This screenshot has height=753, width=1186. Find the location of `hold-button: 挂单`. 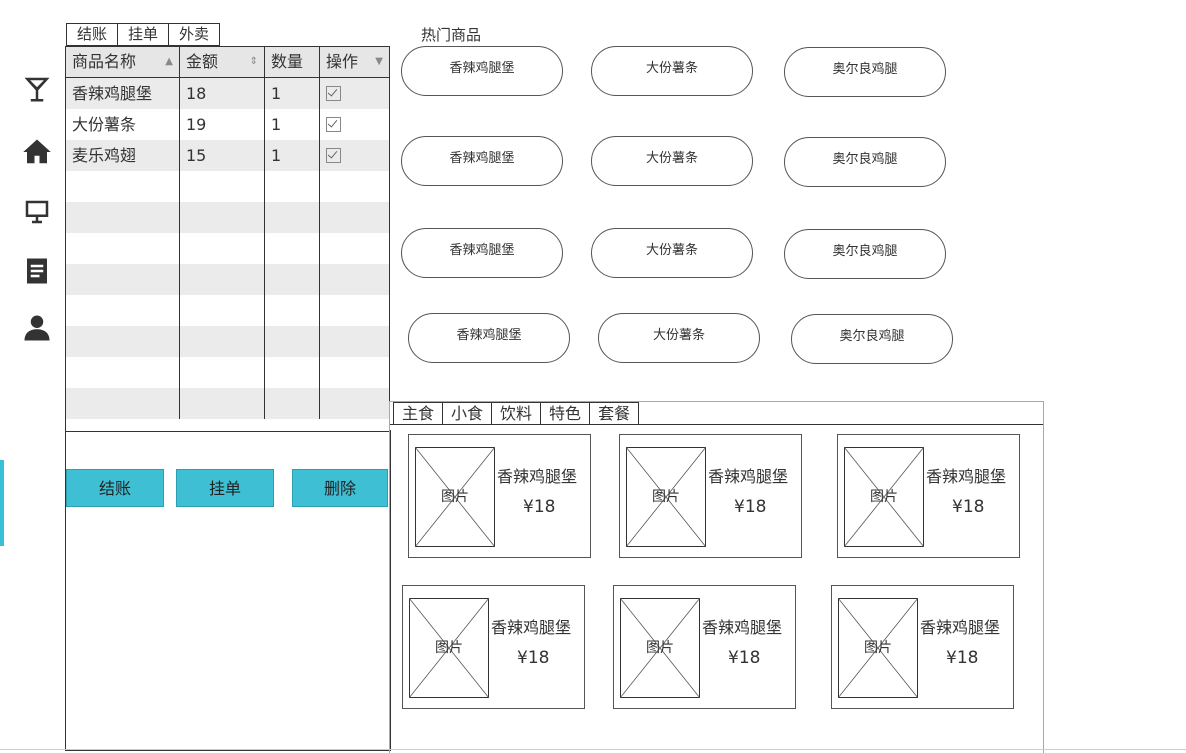

hold-button: 挂单 is located at coordinates (225, 488).